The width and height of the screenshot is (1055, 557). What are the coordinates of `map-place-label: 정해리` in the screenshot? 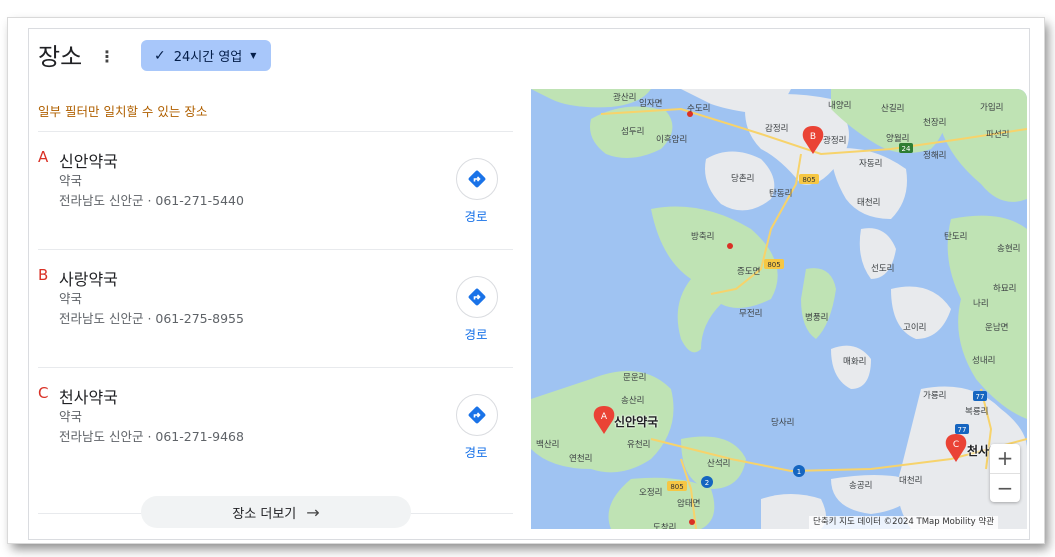 It's located at (935, 156).